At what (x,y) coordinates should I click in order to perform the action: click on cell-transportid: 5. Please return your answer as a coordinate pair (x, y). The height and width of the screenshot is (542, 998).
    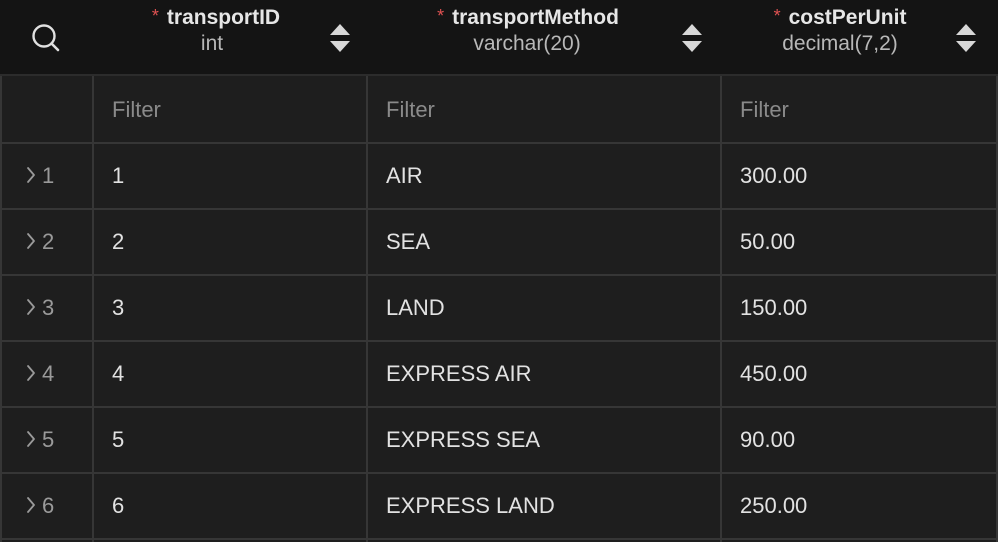
    Looking at the image, I should click on (230, 440).